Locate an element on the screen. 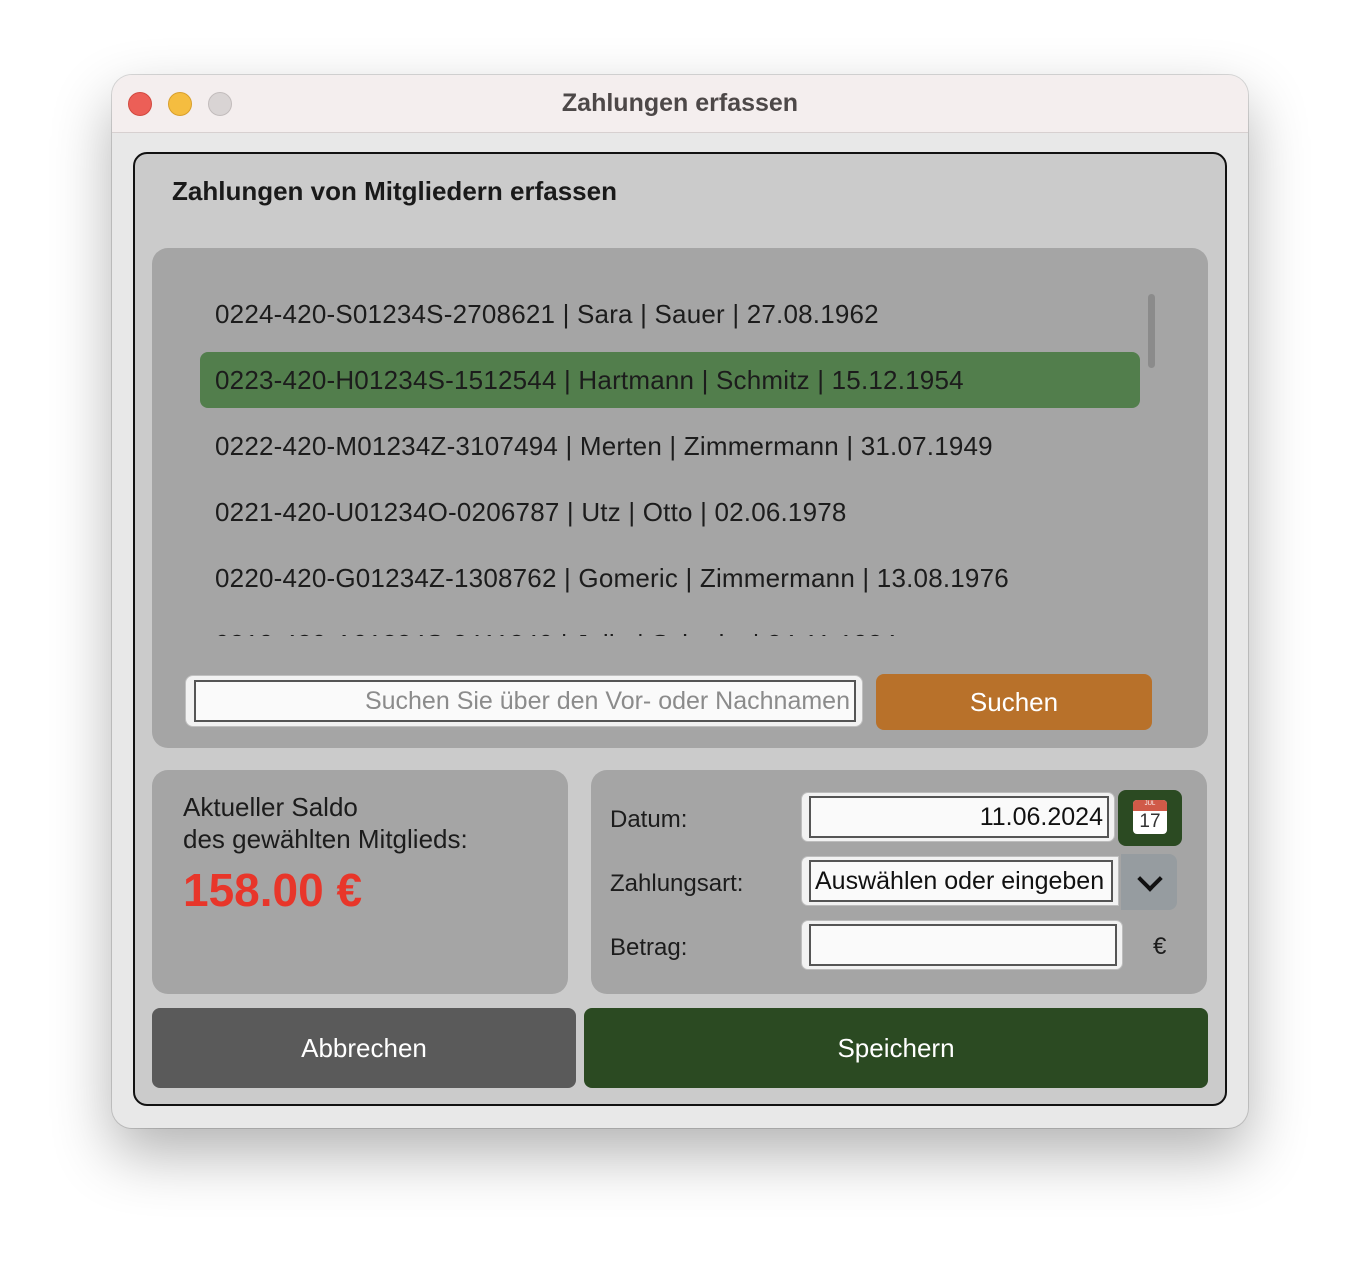  calendar-icon-month: JUL is located at coordinates (1150, 804).